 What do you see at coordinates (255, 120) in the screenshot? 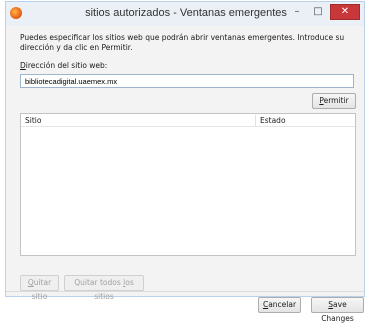
I see `column-divider` at bounding box center [255, 120].